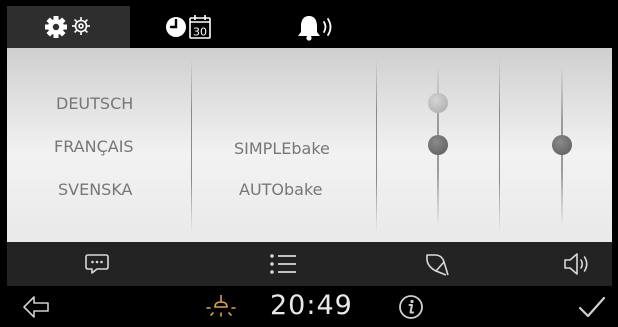 The width and height of the screenshot is (618, 327). I want to click on display-brightness-button, so click(437, 264).